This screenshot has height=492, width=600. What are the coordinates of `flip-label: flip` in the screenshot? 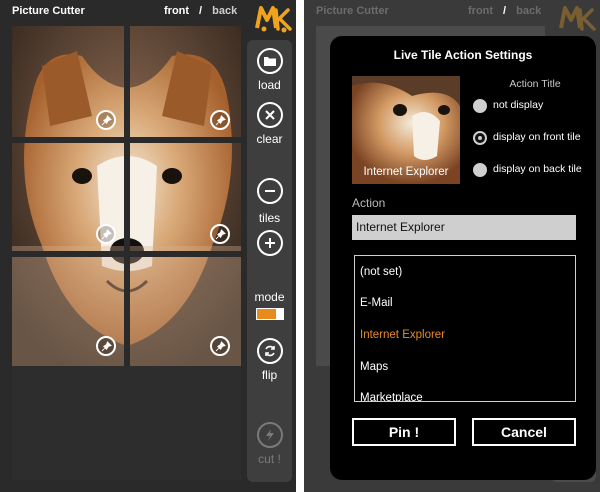 It's located at (269, 375).